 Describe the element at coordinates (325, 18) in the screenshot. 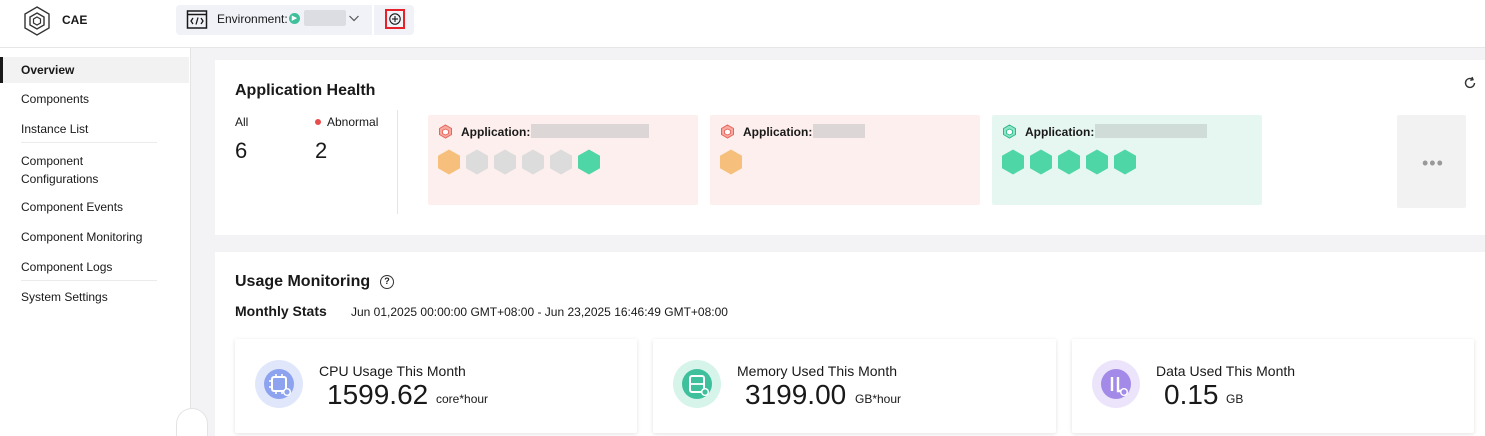

I see `environment-value-redacted` at that location.